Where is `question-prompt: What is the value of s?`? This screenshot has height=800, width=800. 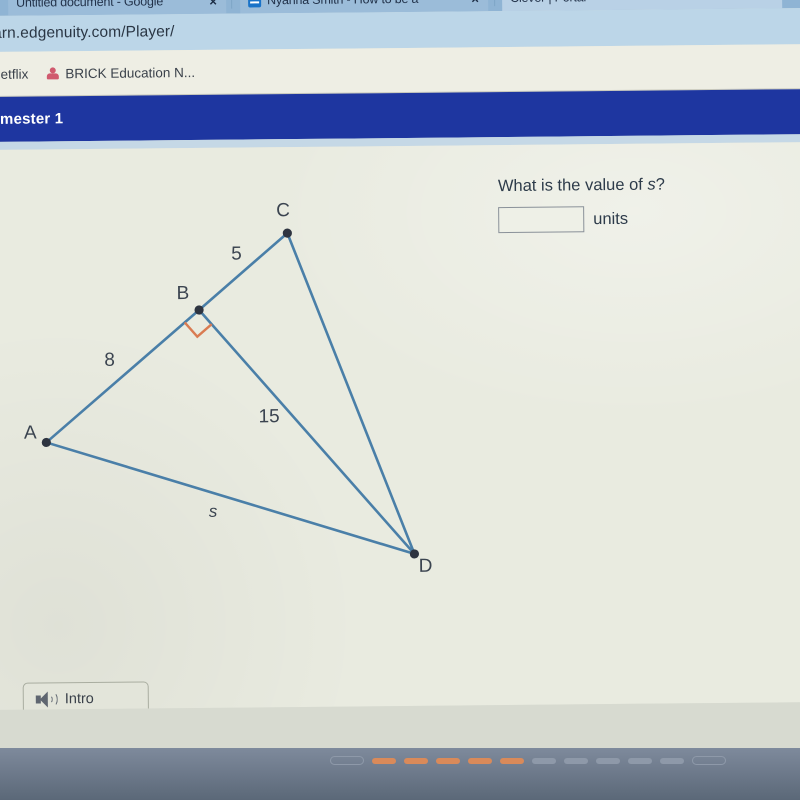 question-prompt: What is the value of s? is located at coordinates (581, 185).